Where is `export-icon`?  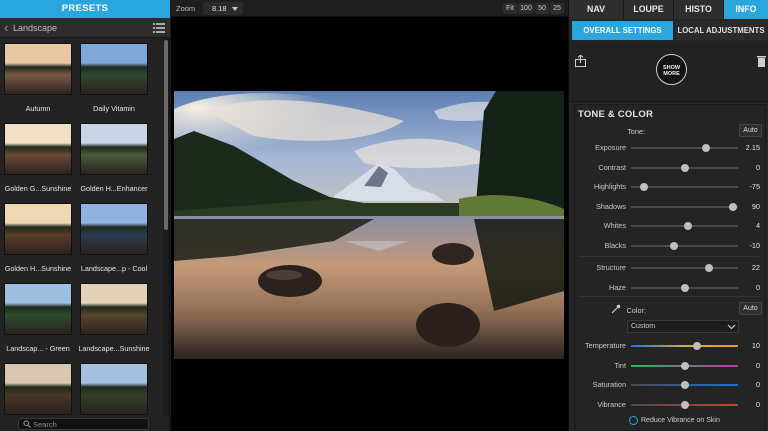
export-icon is located at coordinates (580, 61).